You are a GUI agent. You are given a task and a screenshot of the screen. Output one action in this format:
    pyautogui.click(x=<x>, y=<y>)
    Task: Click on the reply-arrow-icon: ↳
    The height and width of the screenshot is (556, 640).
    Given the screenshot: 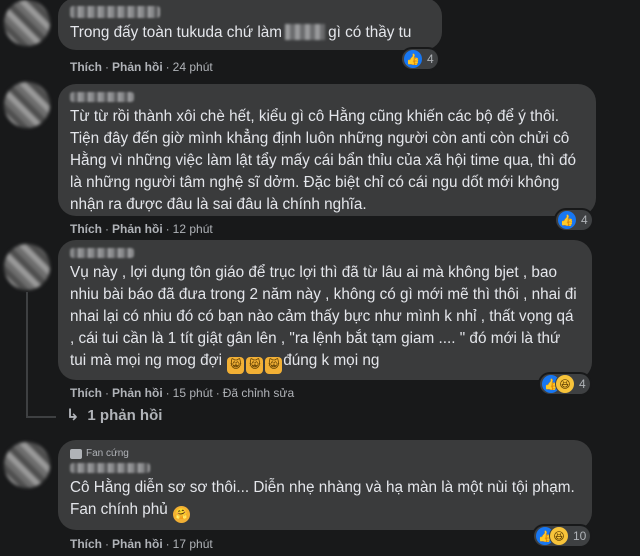 What is the action you would take?
    pyautogui.click(x=73, y=415)
    